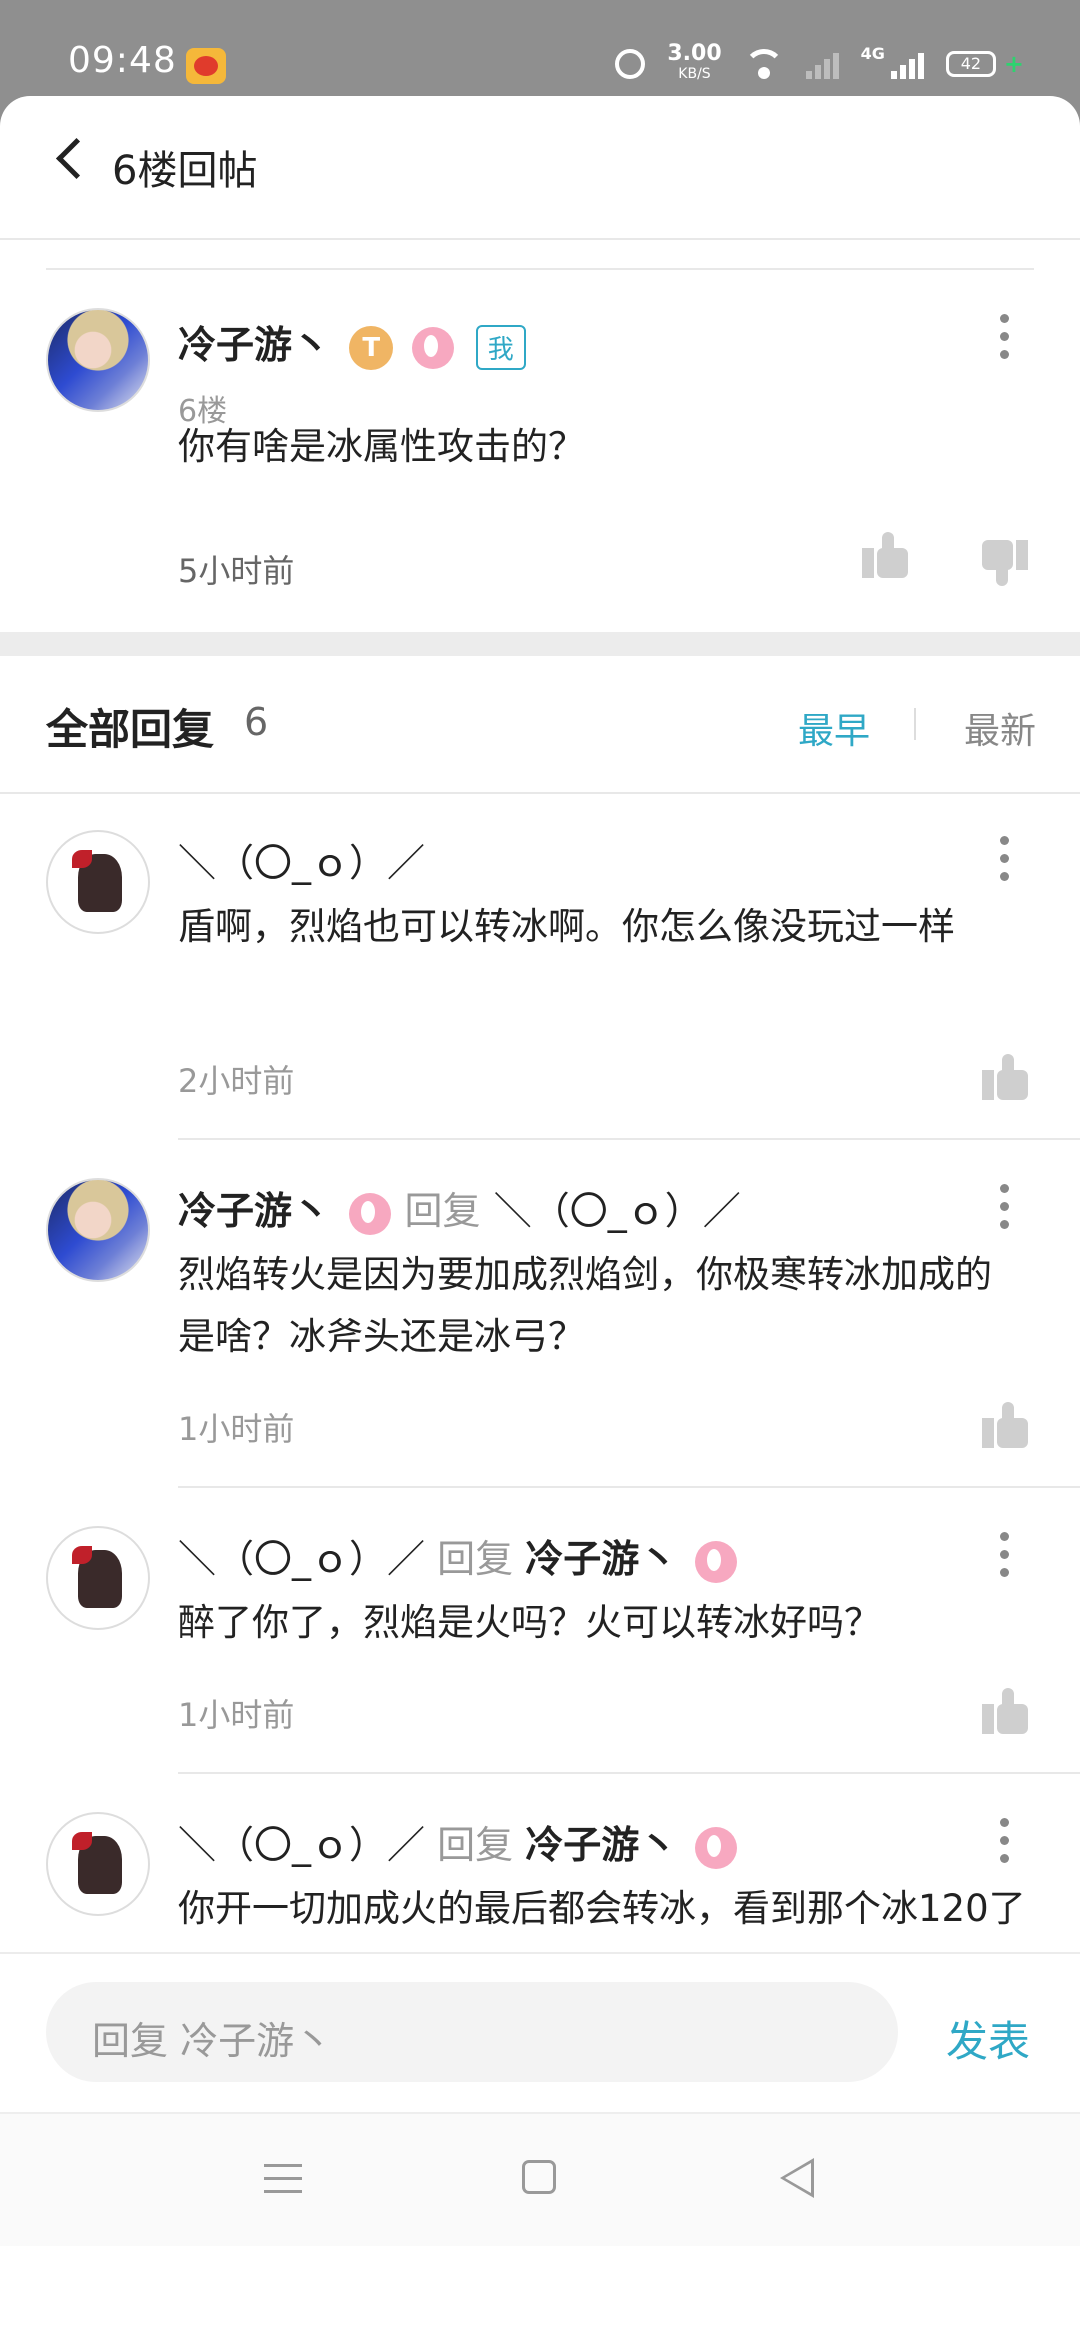 The height and width of the screenshot is (2340, 1080). Describe the element at coordinates (797, 2178) in the screenshot. I see `back-icon` at that location.